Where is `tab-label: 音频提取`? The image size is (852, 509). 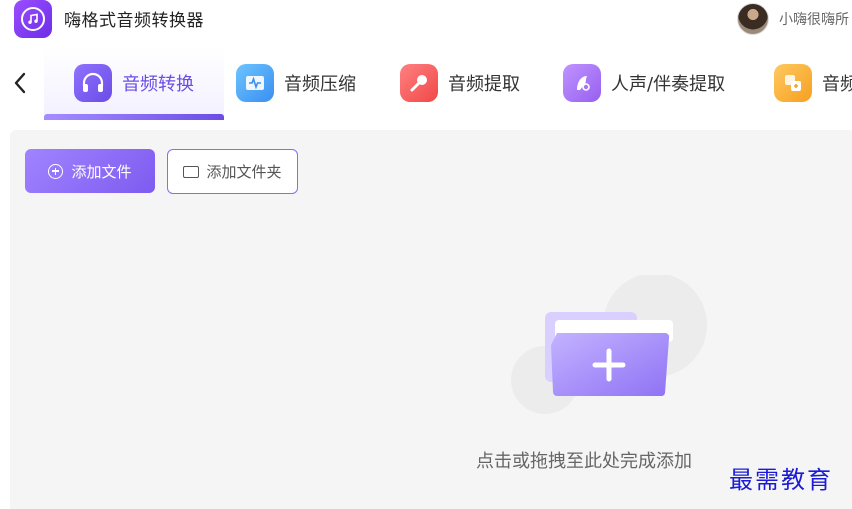
tab-label: 音频提取 is located at coordinates (484, 84).